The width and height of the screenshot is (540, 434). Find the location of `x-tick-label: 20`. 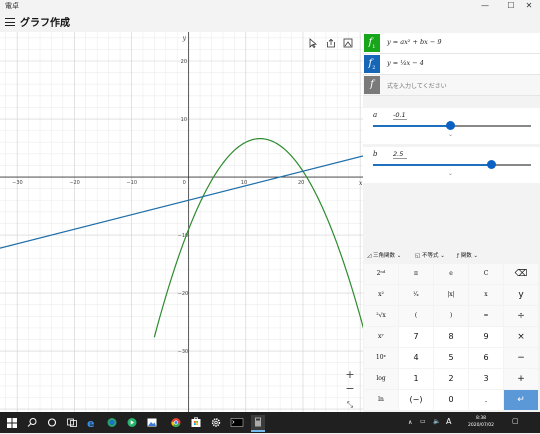

x-tick-label: 20 is located at coordinates (301, 183).